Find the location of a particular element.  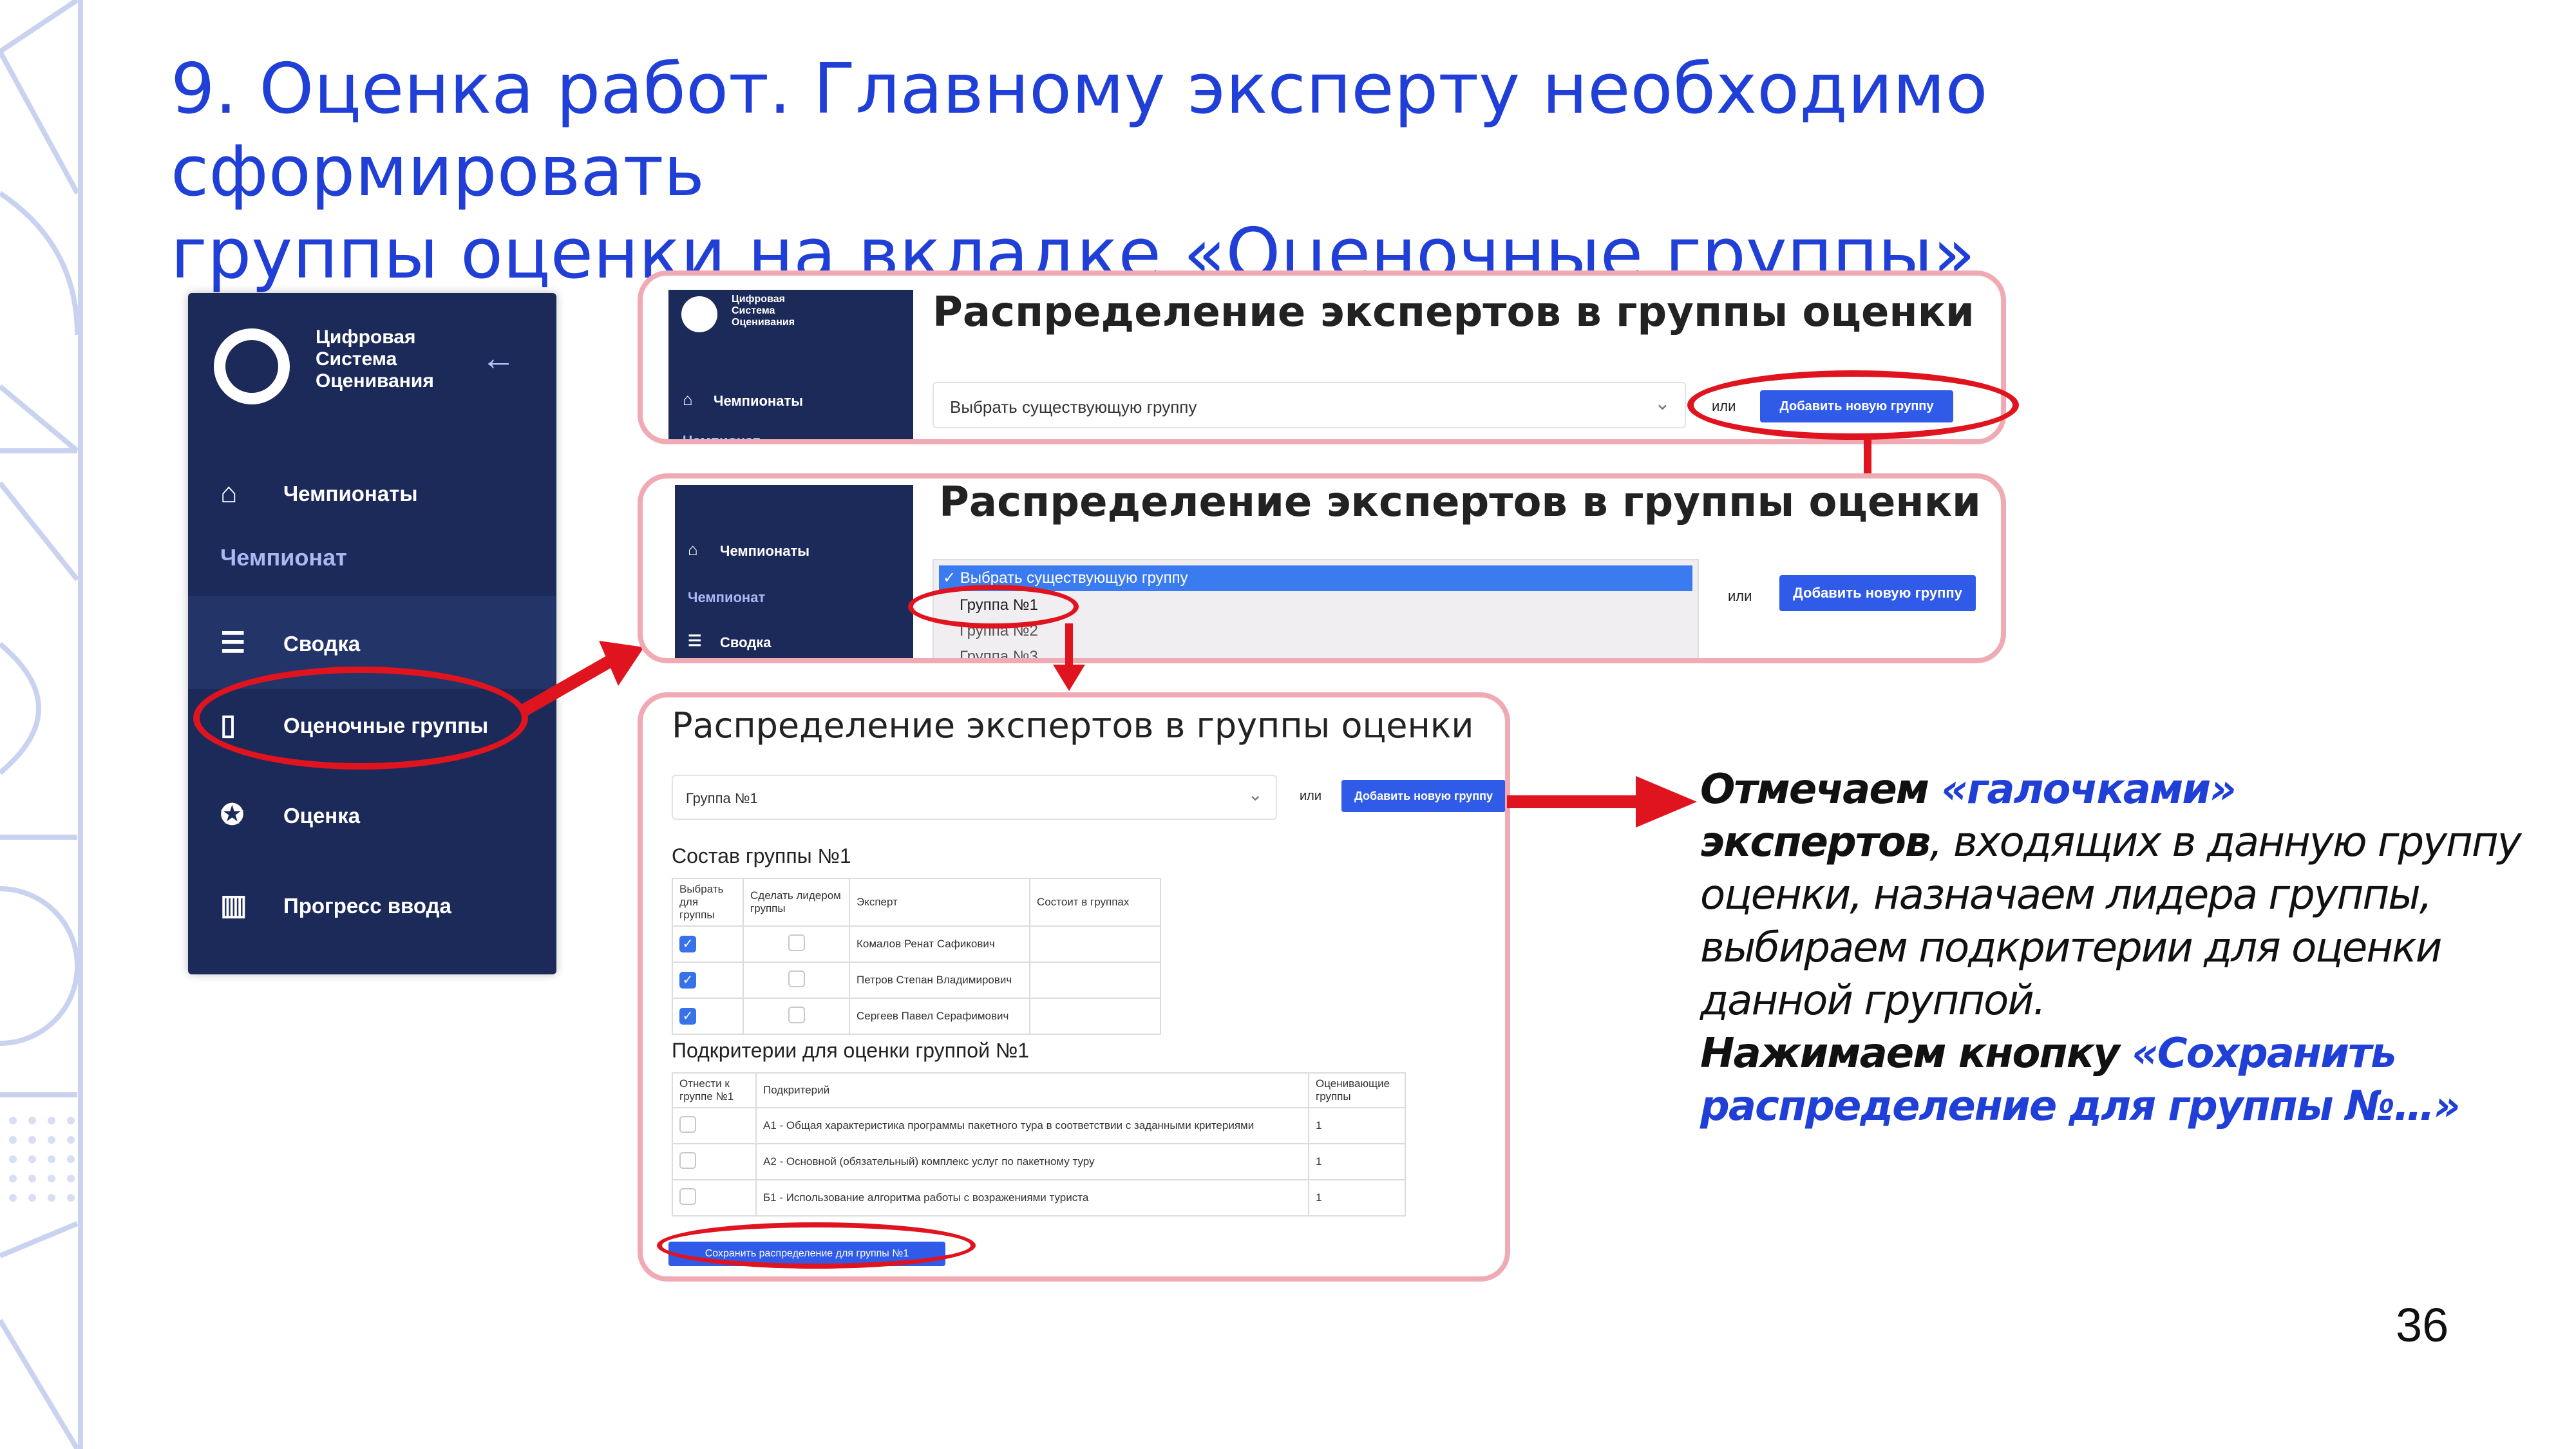

column-header: Сделать лидером группы is located at coordinates (796, 903).